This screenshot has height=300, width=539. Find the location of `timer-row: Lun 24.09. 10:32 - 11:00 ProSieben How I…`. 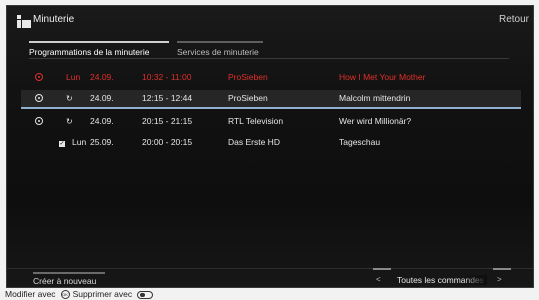

timer-row: Lun 24.09. 10:32 - 11:00 ProSieben How I… is located at coordinates (271, 77).